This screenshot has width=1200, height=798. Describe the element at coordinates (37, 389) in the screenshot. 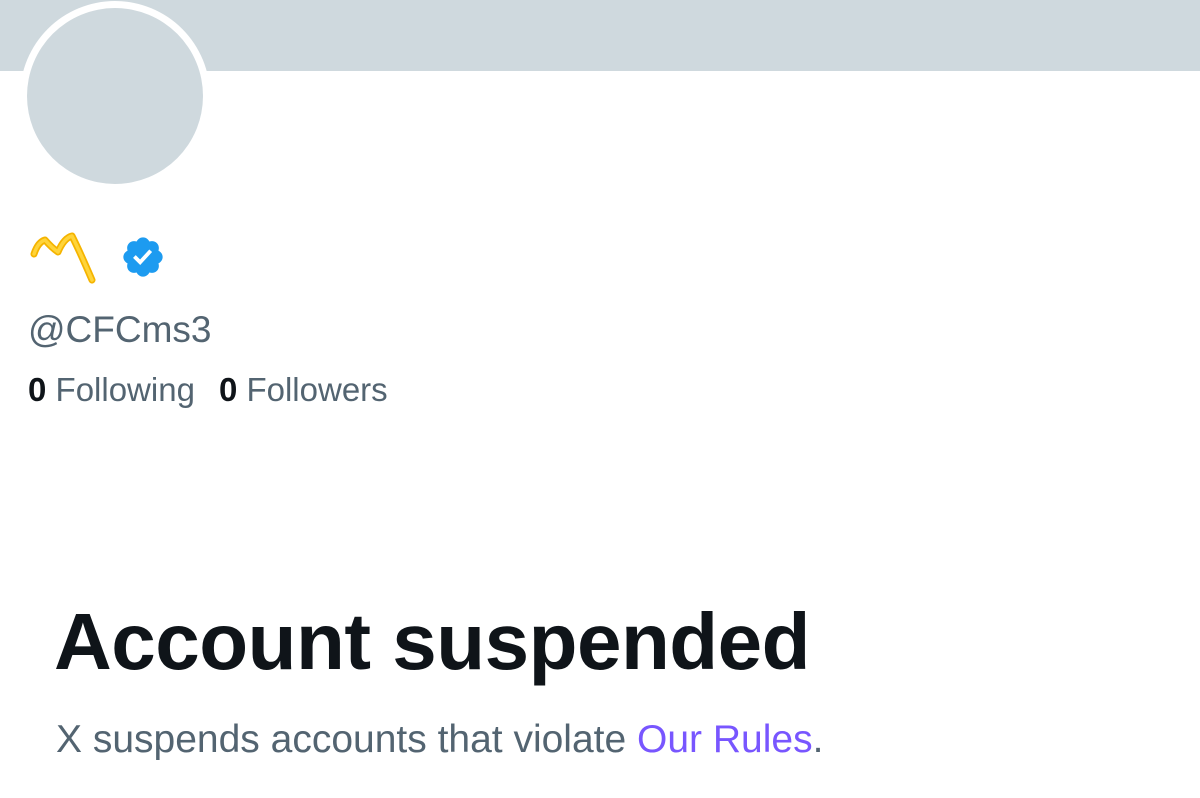

I see `following-count: 0` at that location.